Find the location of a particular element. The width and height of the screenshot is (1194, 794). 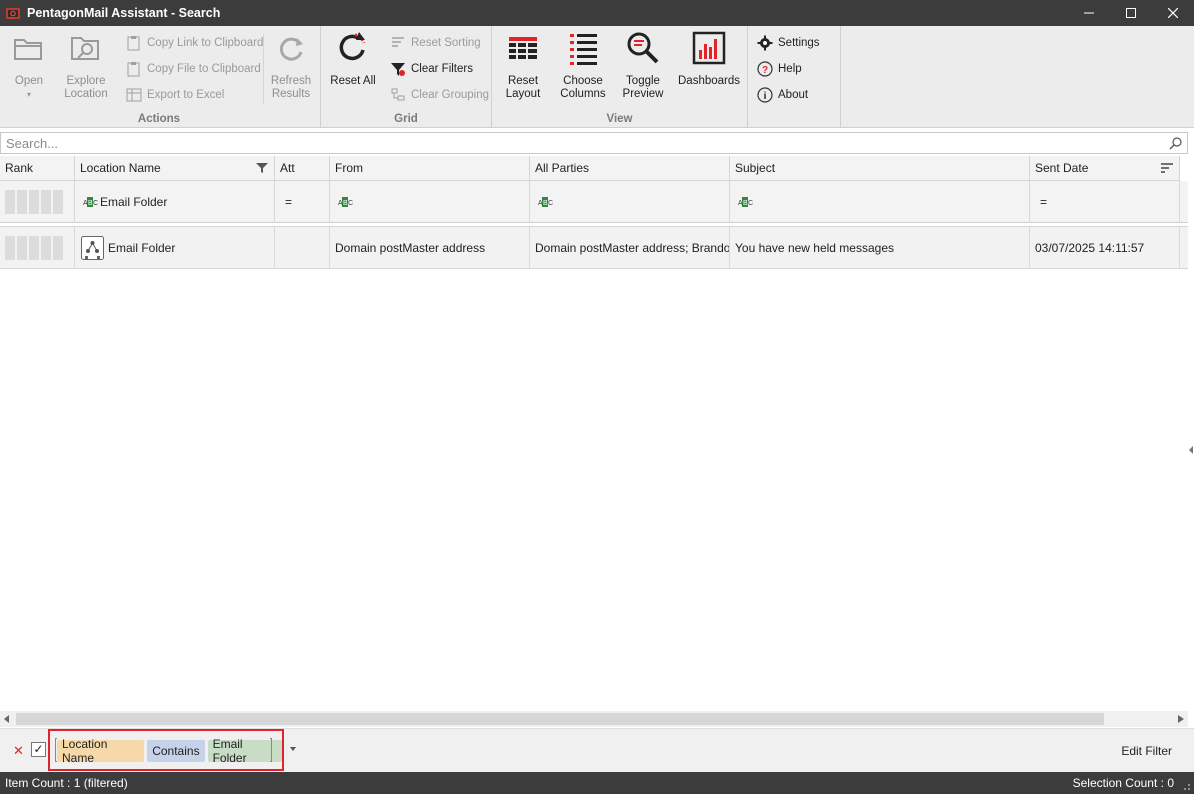

about-label: About is located at coordinates (793, 95).